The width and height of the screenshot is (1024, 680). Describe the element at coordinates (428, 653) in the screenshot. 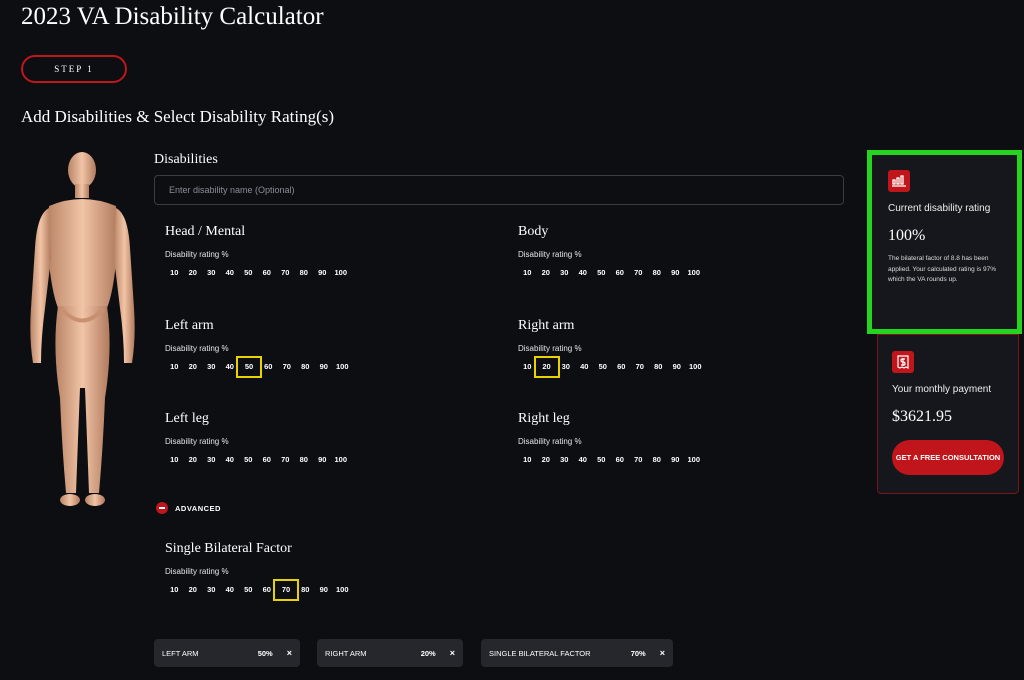

I see `chip-value: 20%` at that location.